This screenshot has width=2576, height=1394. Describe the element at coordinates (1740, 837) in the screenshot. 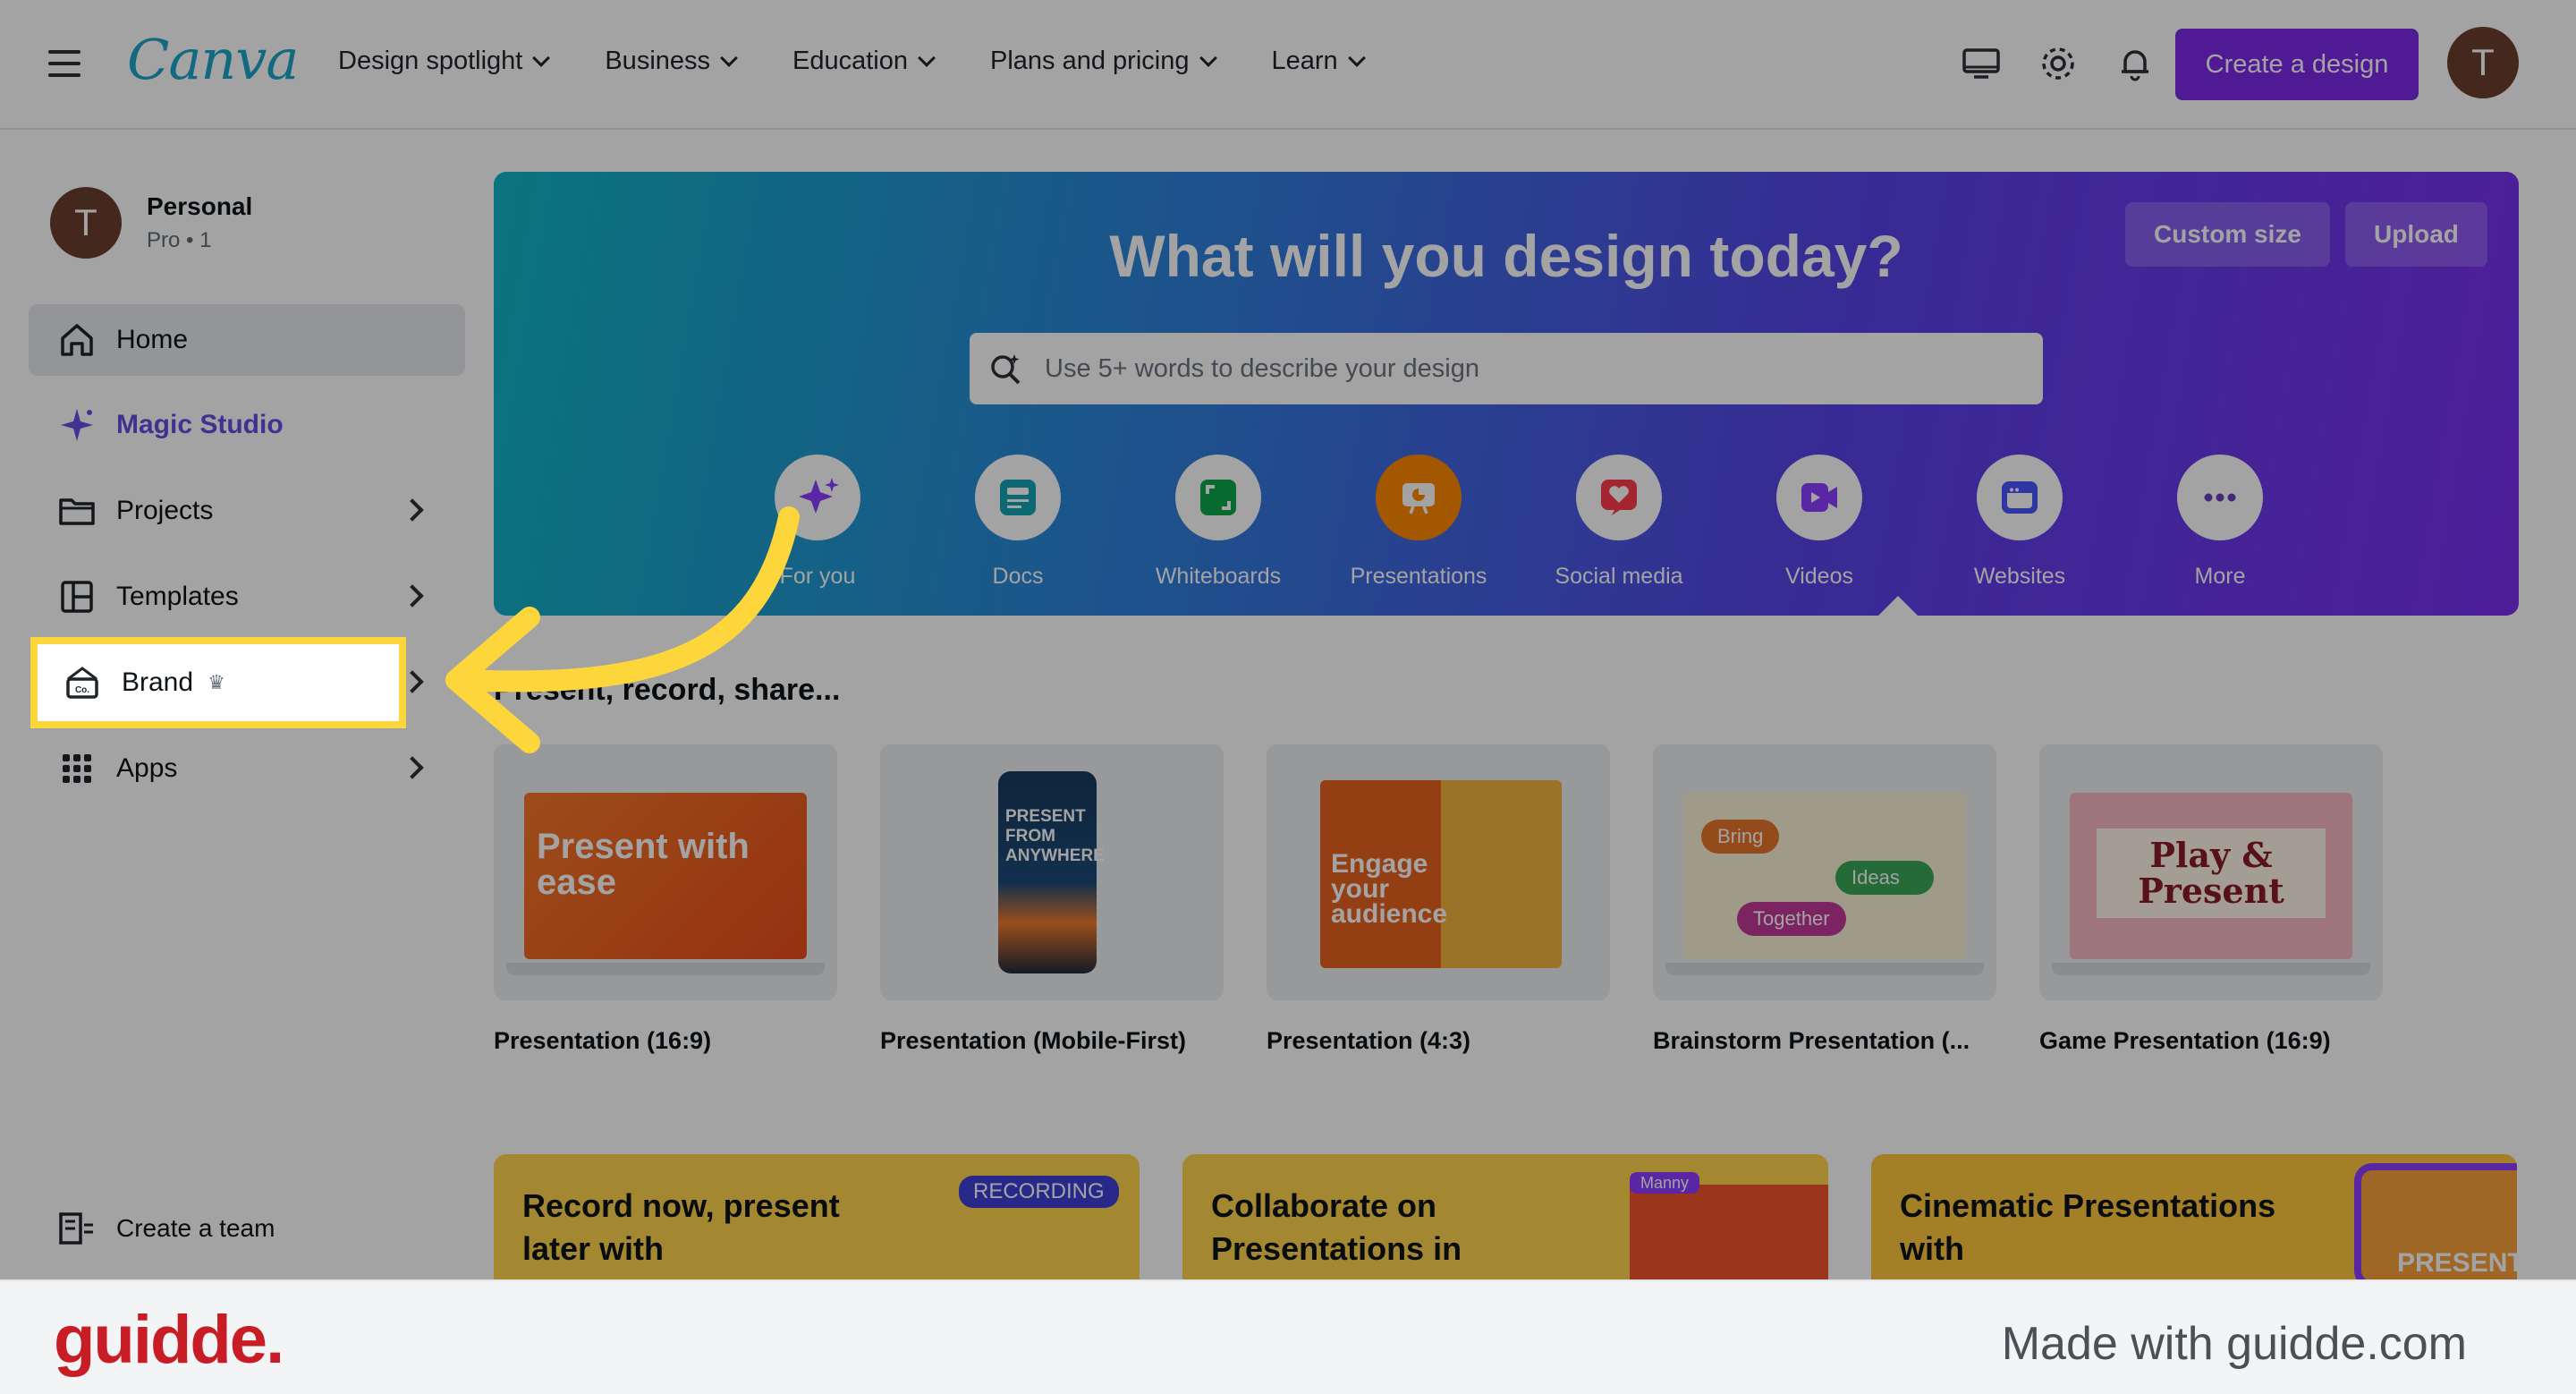

I see `thumb-pill: Bring` at that location.